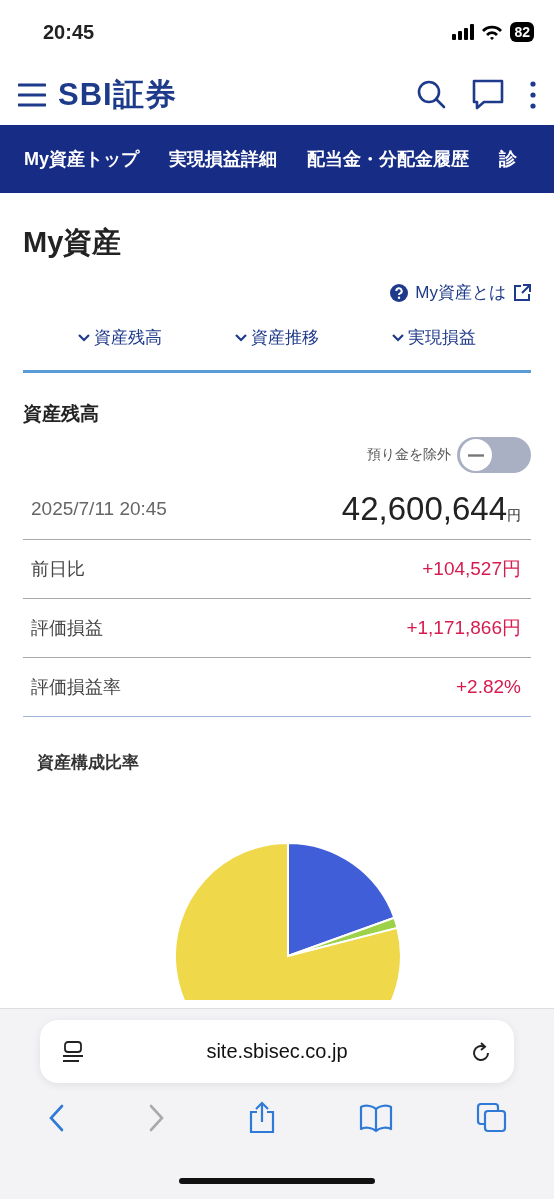 This screenshot has height=1199, width=554. What do you see at coordinates (424, 509) in the screenshot?
I see `total-amount: 42,600,644` at bounding box center [424, 509].